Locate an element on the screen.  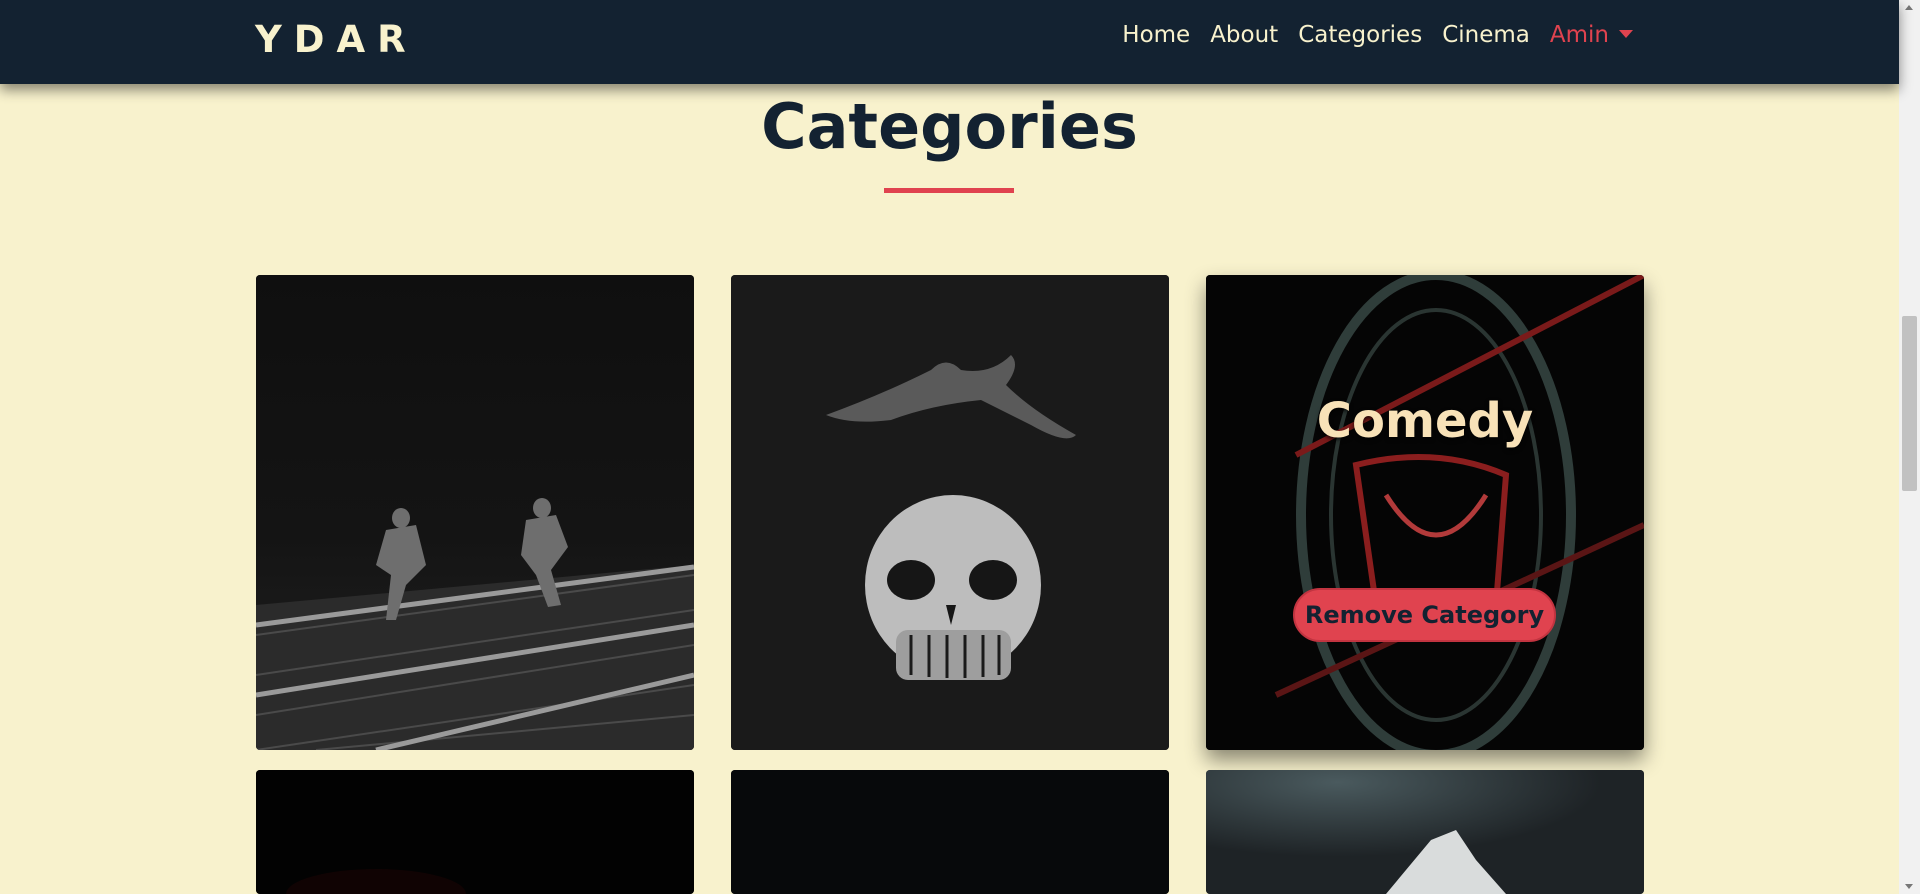
nav-link-cinema: Cinema is located at coordinates (1486, 35).